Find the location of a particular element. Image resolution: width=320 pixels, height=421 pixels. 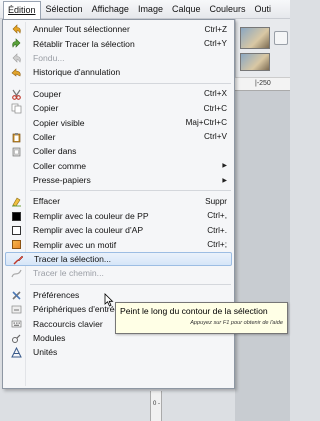

fill-pattern-swatch is located at coordinates (16, 245).